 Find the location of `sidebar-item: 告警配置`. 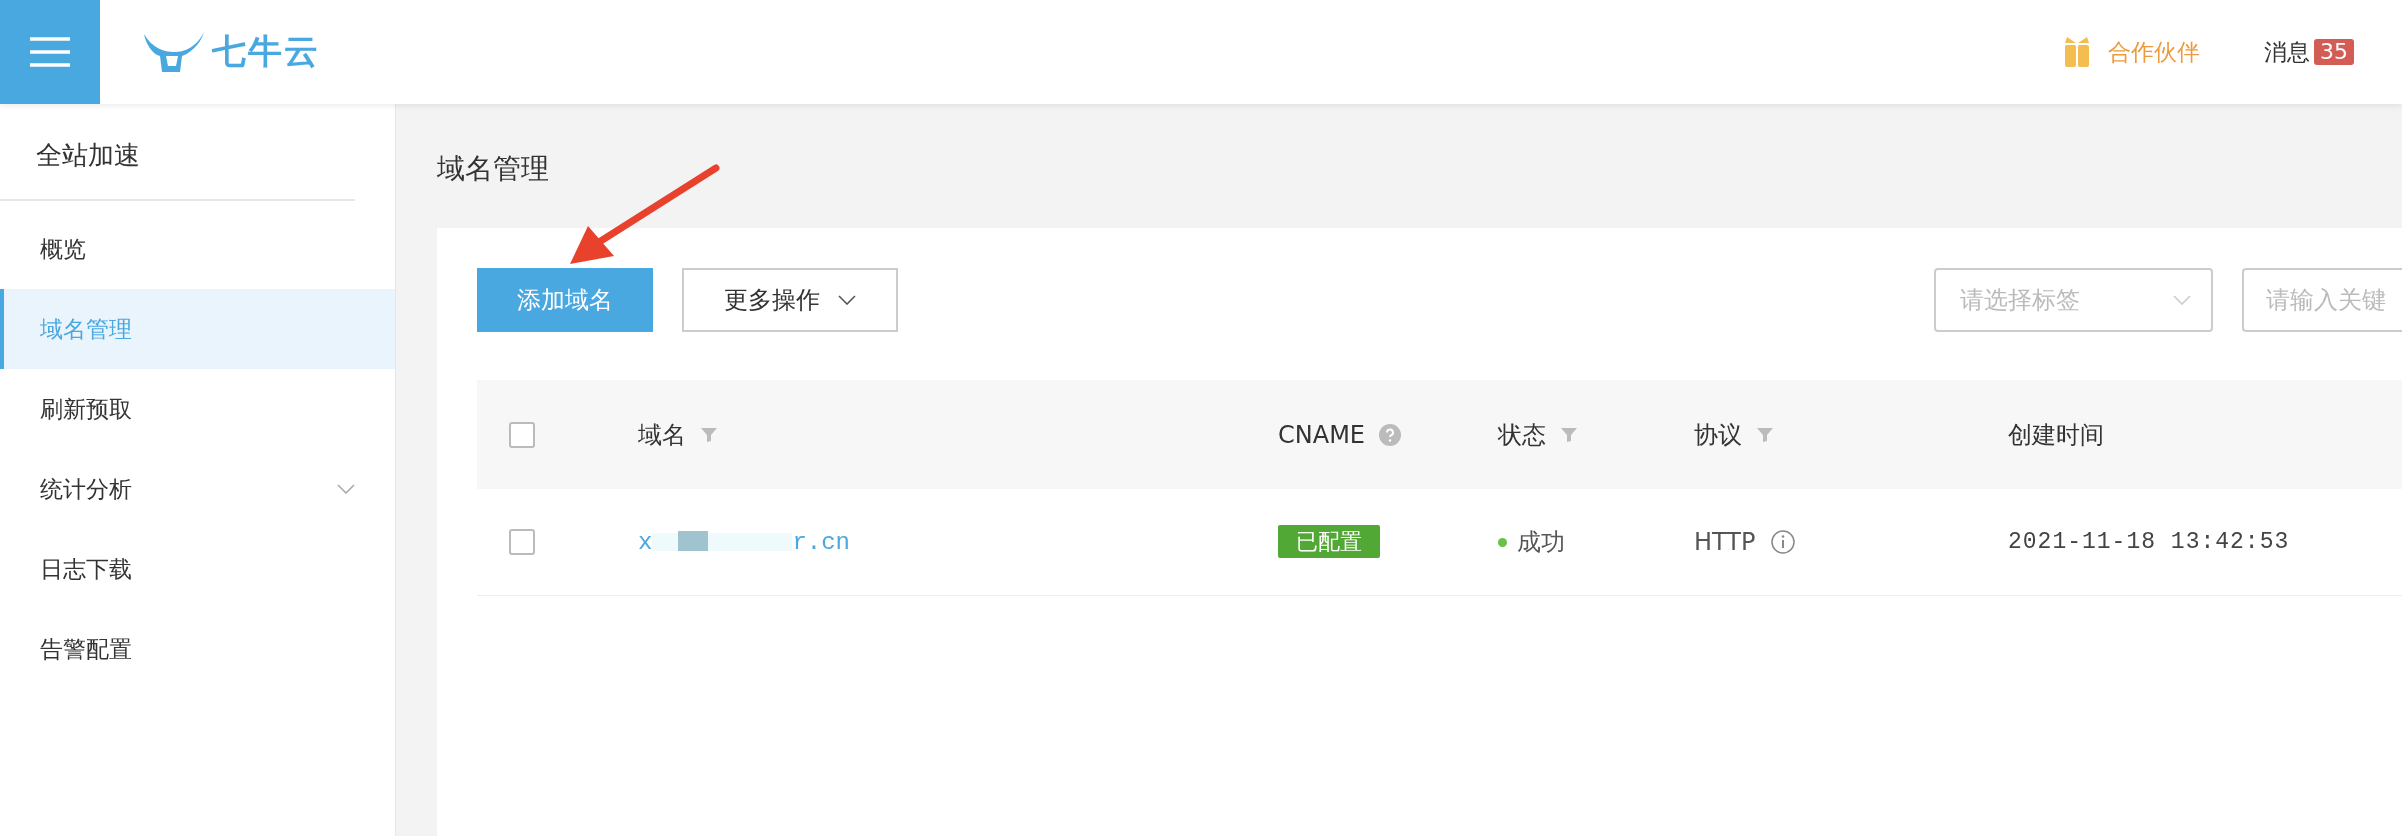

sidebar-item: 告警配置 is located at coordinates (197, 649).